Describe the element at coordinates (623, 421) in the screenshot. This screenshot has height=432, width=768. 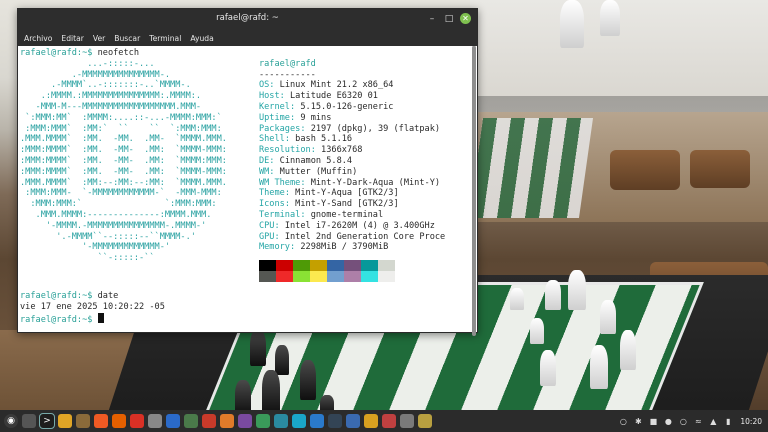
I see `notification-icon: ○` at that location.